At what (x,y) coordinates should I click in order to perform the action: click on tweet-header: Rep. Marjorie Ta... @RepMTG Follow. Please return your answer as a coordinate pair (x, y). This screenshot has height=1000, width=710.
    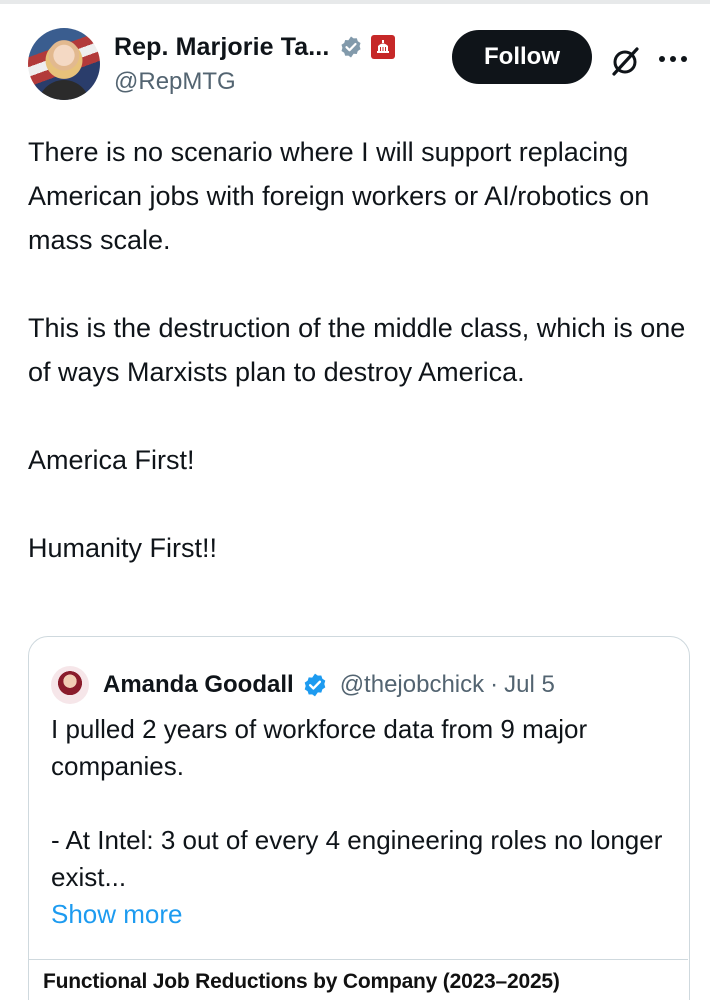
    Looking at the image, I should click on (363, 64).